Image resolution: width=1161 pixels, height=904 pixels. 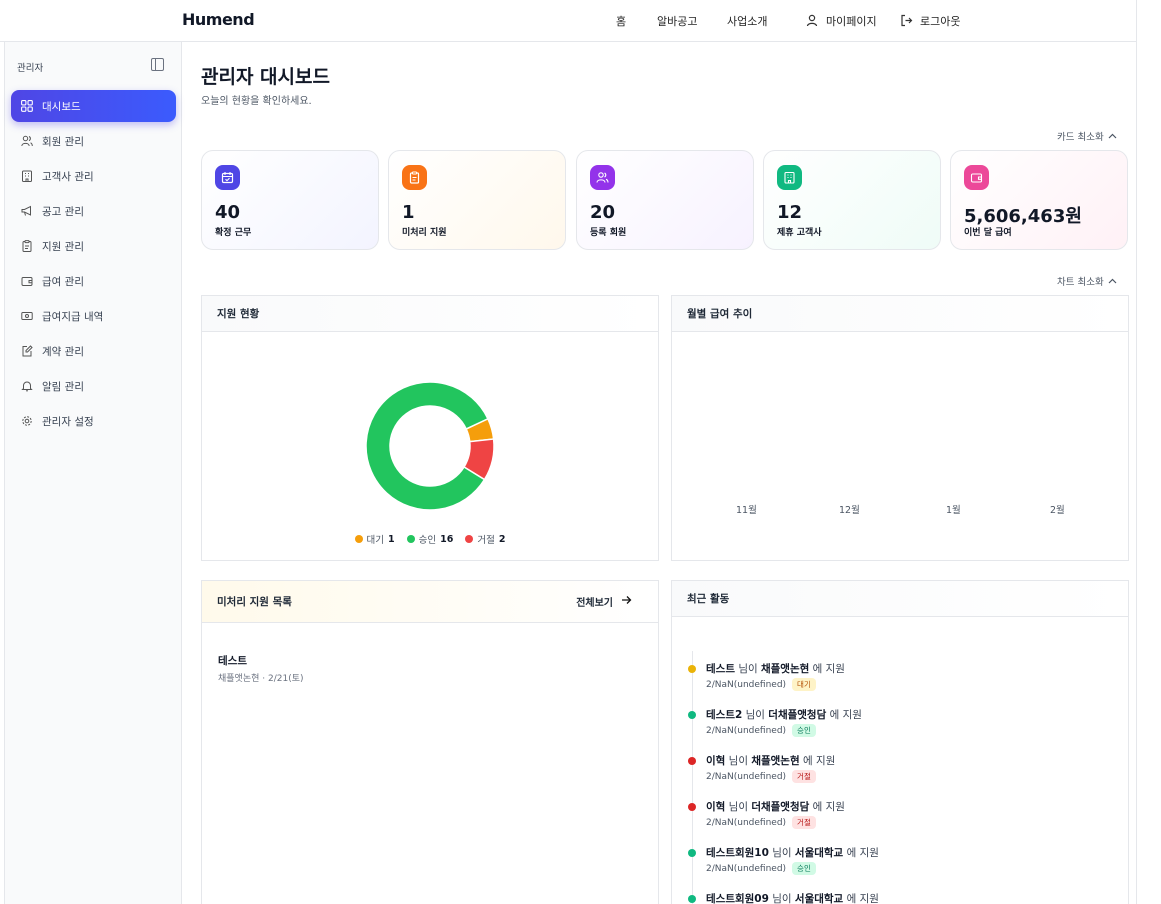 What do you see at coordinates (254, 602) in the screenshot?
I see `panel-title: 미처리 지원 목록` at bounding box center [254, 602].